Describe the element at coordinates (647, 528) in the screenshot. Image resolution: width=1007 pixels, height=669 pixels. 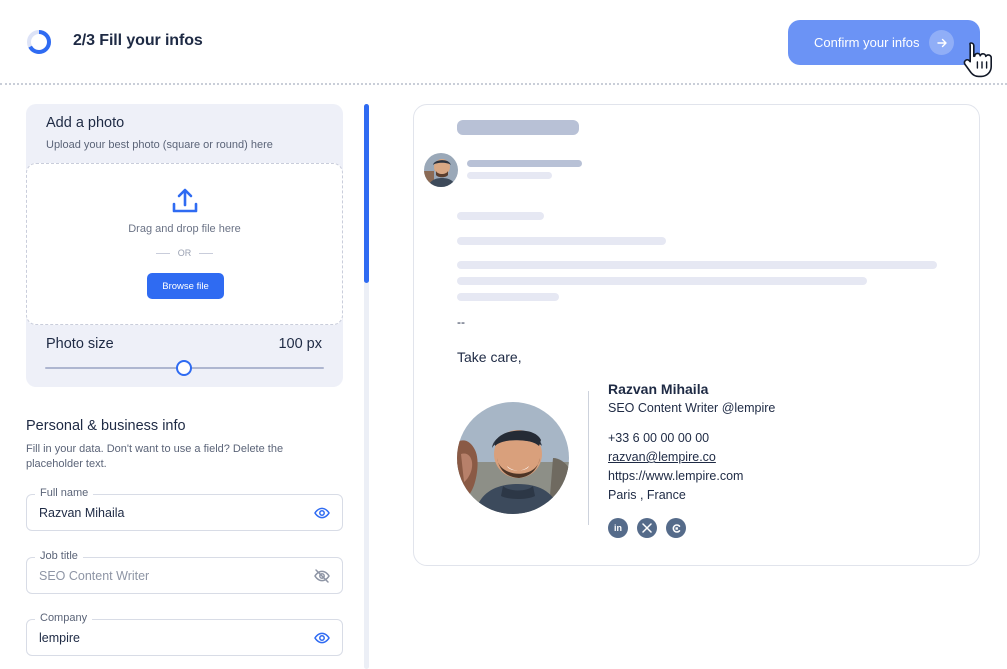
I see `x-icon` at that location.